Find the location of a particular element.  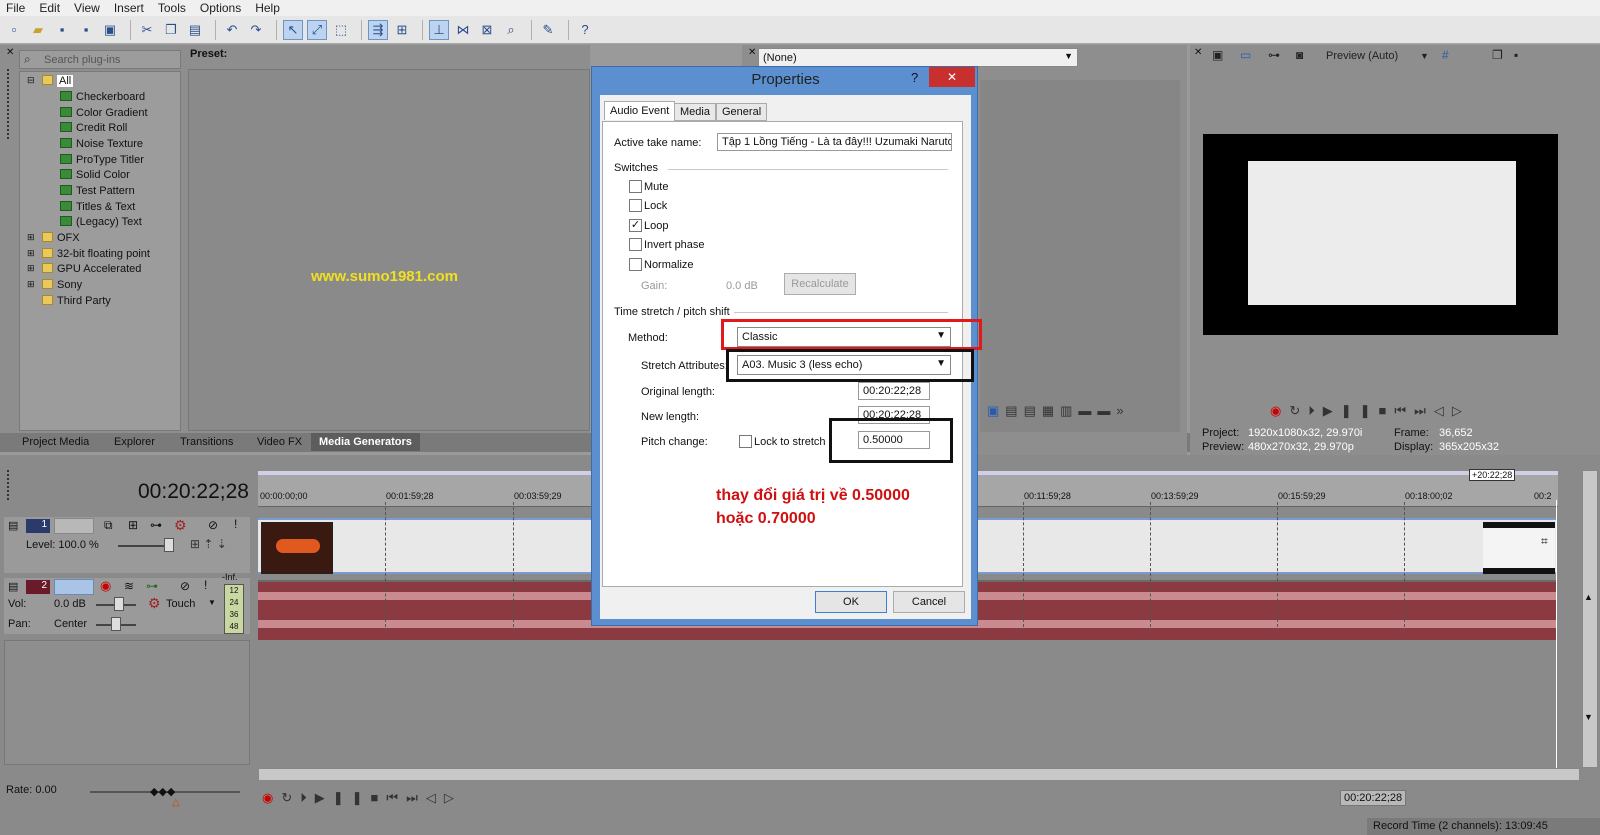

save-as-icon: ▪ is located at coordinates (86, 30).